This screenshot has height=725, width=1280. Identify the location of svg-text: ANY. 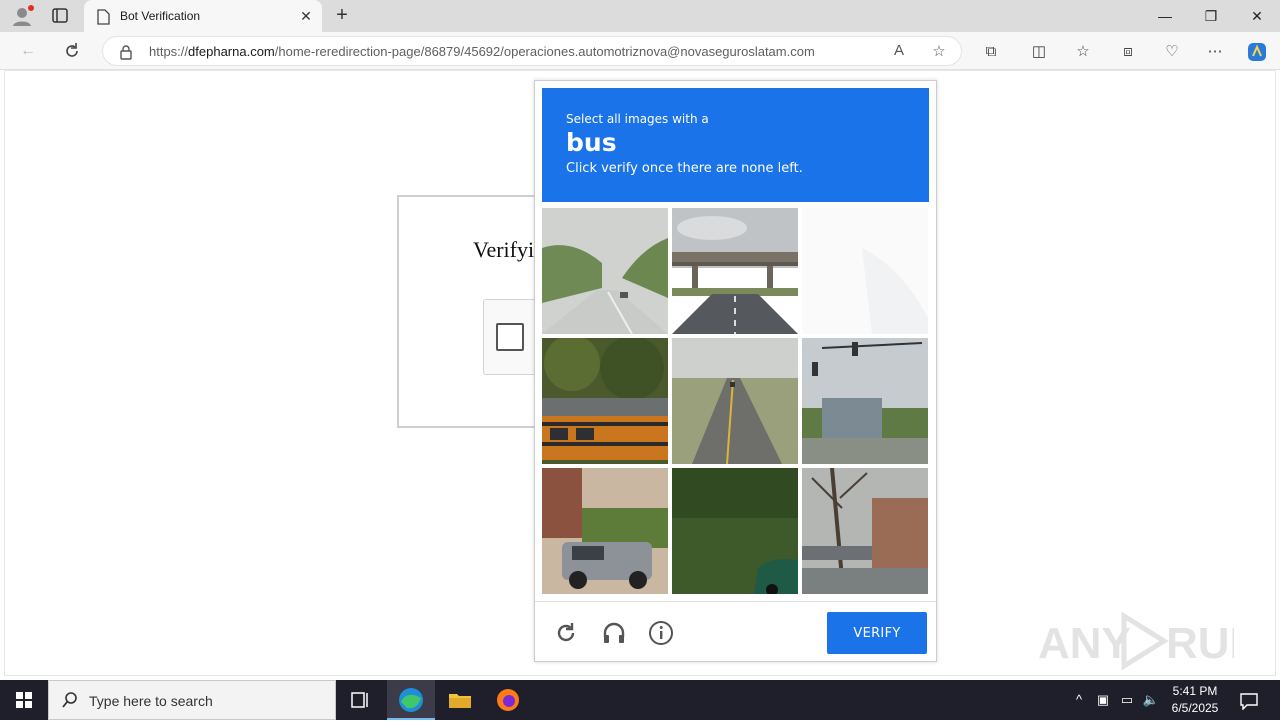
(1084, 643).